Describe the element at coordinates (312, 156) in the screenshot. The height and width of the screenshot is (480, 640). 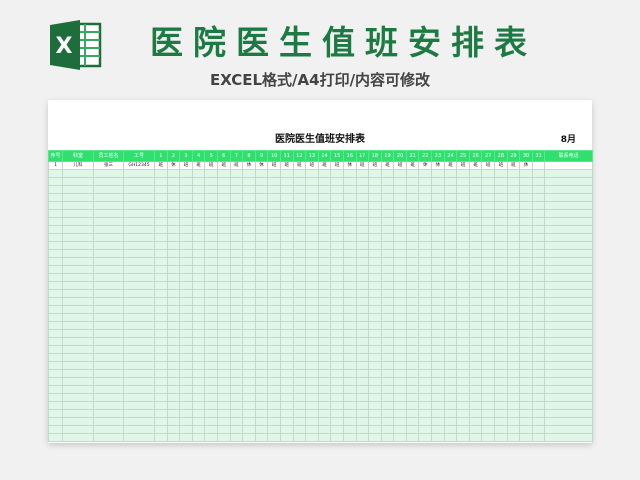
I see `column-header: 13` at that location.